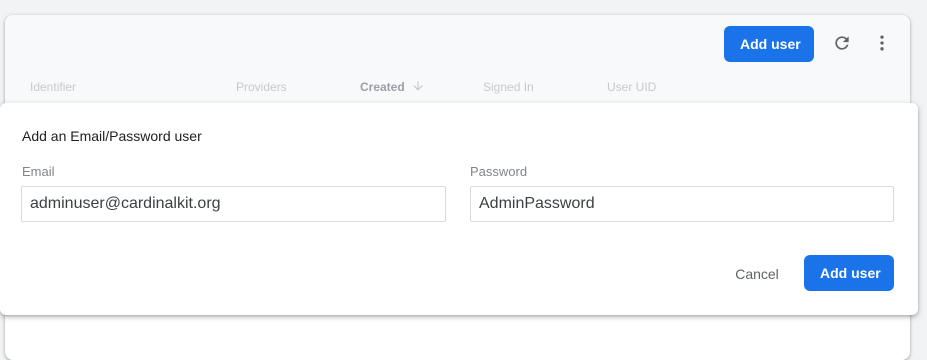 The image size is (927, 360). What do you see at coordinates (382, 87) in the screenshot?
I see `column-header-created: Created` at bounding box center [382, 87].